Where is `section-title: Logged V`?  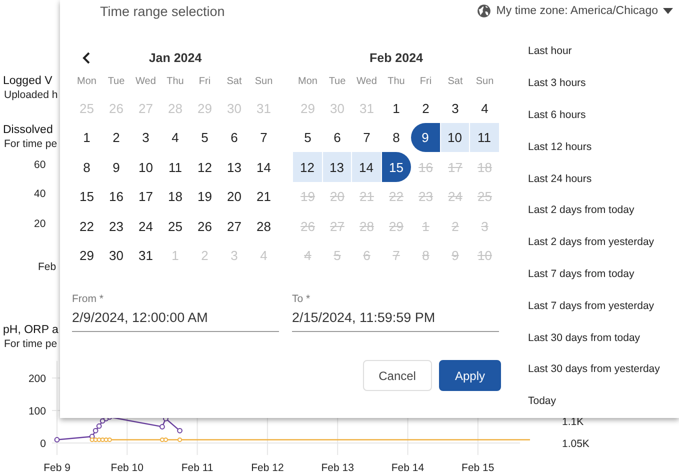 section-title: Logged V is located at coordinates (27, 81).